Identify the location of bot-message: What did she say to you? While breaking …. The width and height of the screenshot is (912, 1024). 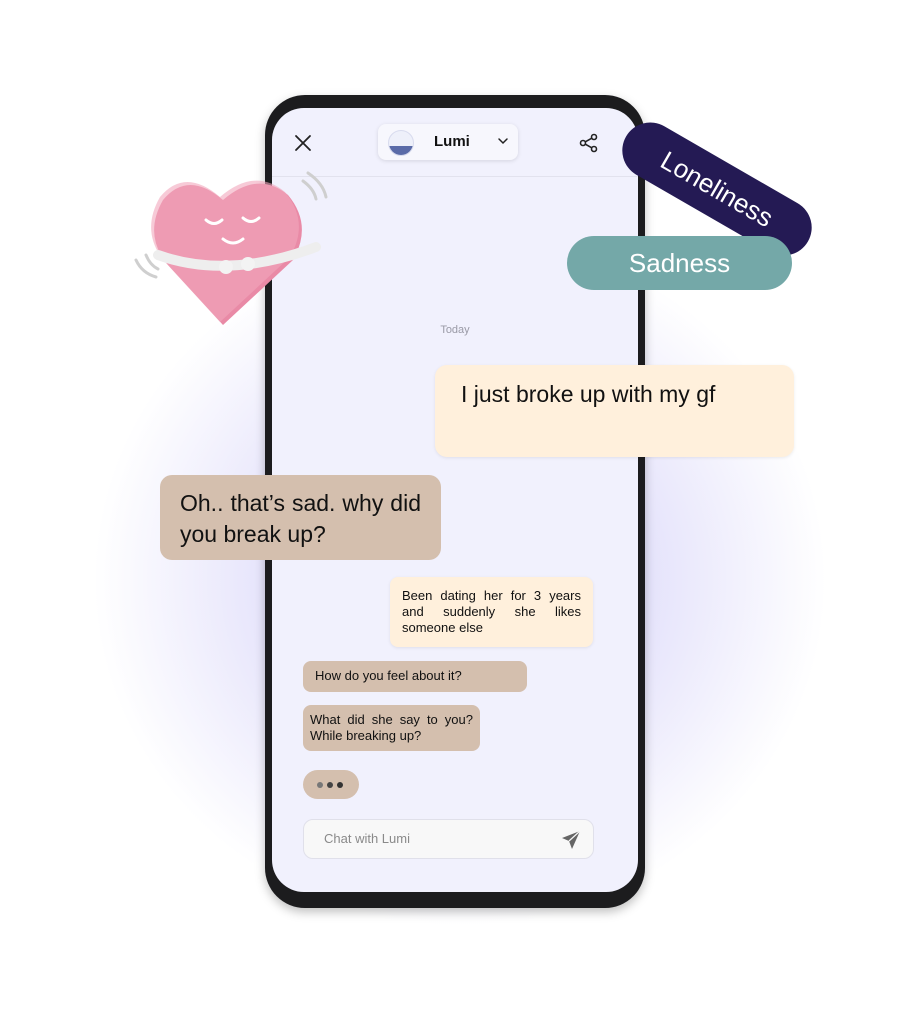
(391, 728).